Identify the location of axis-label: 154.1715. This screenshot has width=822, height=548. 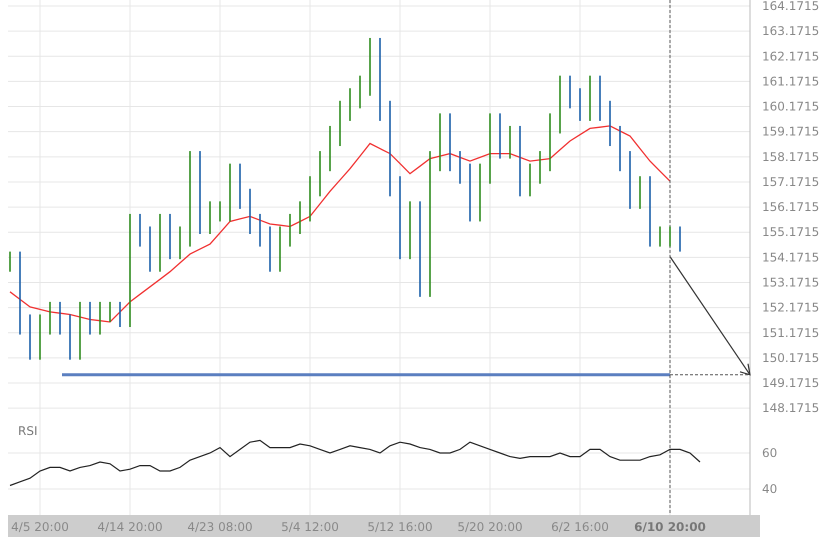
(791, 257).